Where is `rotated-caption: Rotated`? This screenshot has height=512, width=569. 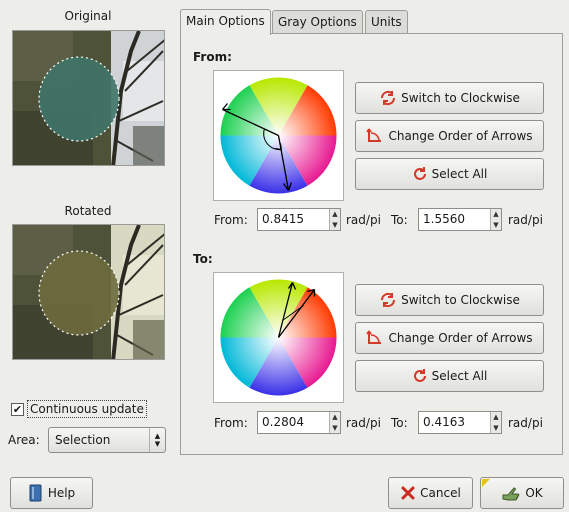
rotated-caption: Rotated is located at coordinates (88, 211).